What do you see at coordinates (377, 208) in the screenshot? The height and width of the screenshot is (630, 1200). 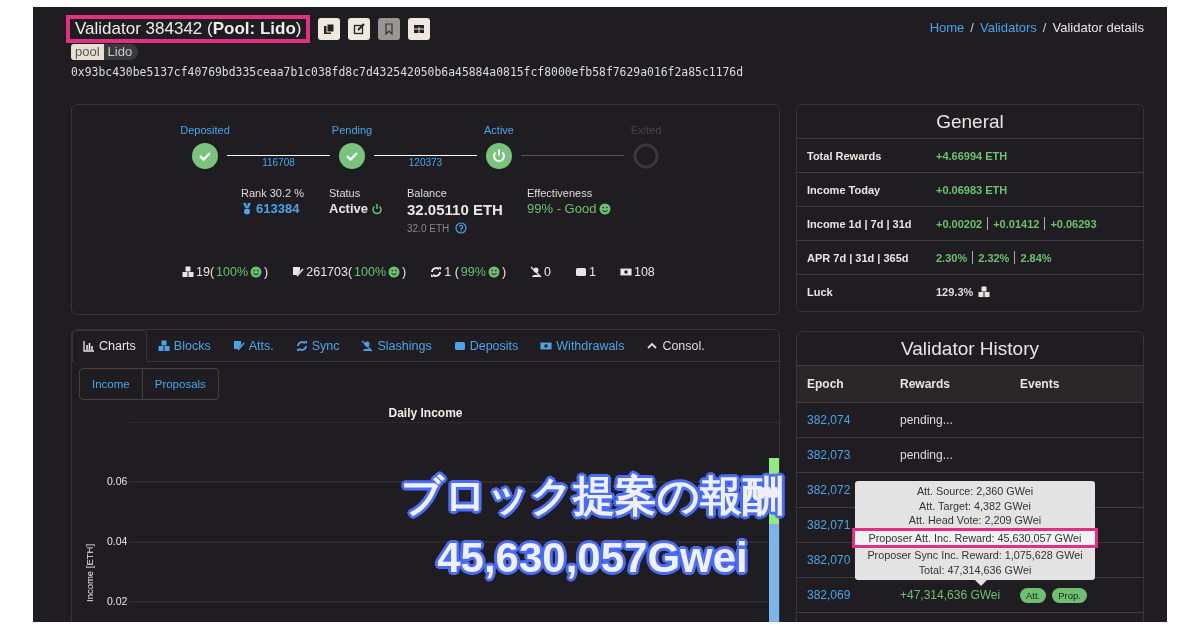 I see `power-icon` at bounding box center [377, 208].